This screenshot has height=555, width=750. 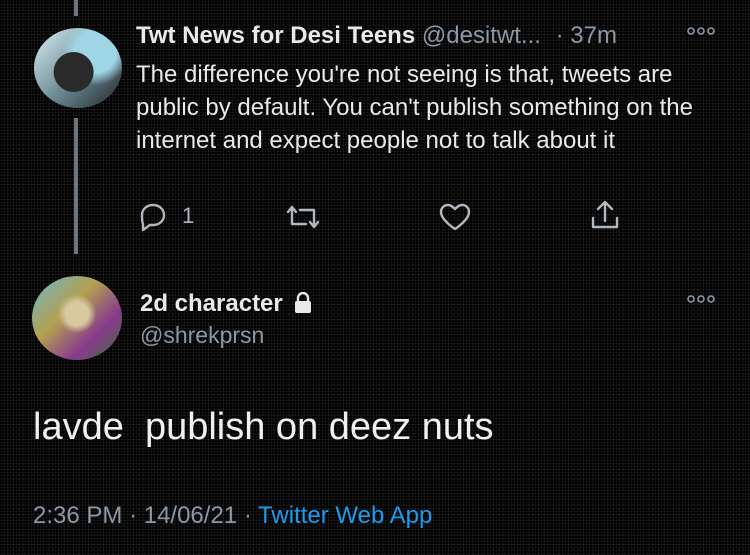 What do you see at coordinates (77, 318) in the screenshot?
I see `reply-tweet-avatar` at bounding box center [77, 318].